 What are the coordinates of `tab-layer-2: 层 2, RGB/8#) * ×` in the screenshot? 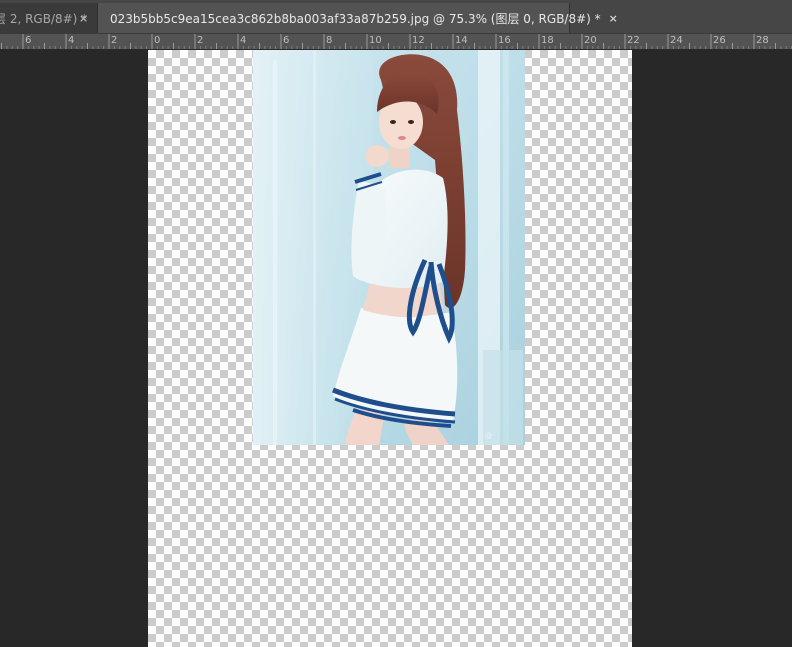 It's located at (49, 18).